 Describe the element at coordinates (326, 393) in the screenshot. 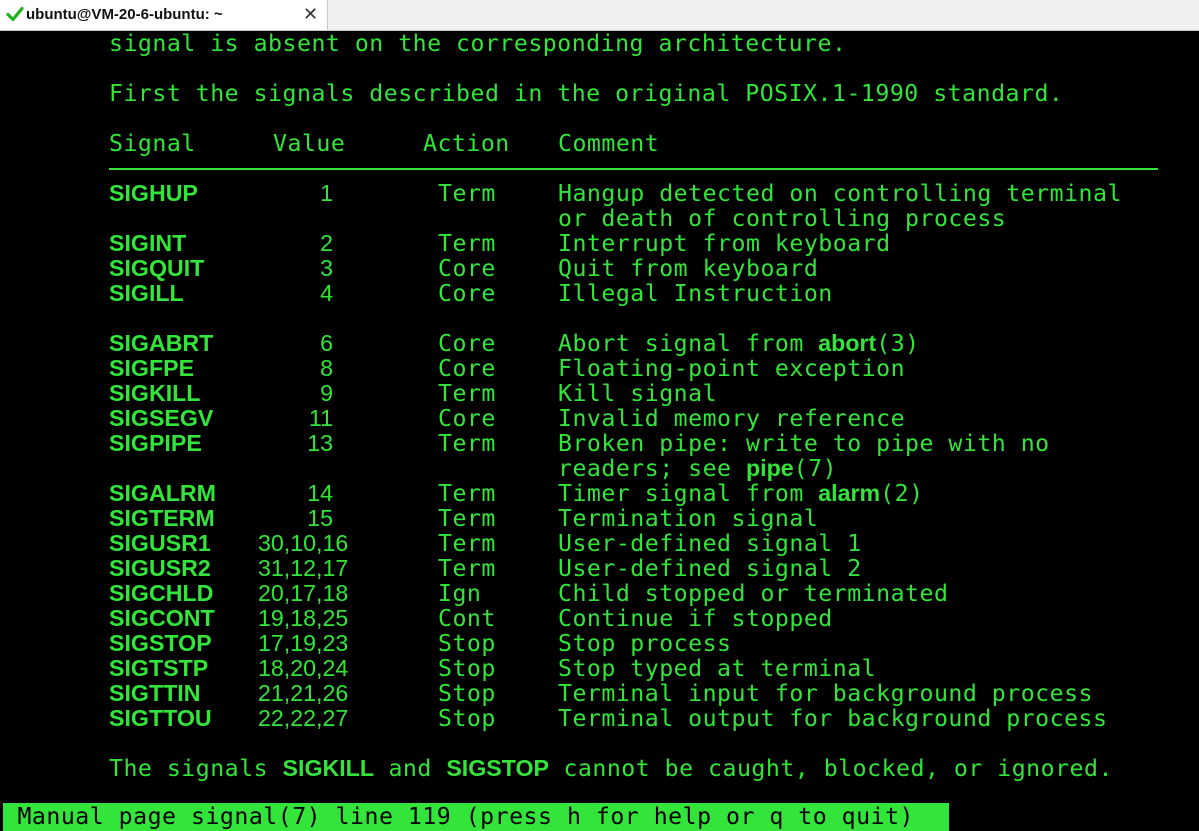

I see `signal-value: 9` at that location.